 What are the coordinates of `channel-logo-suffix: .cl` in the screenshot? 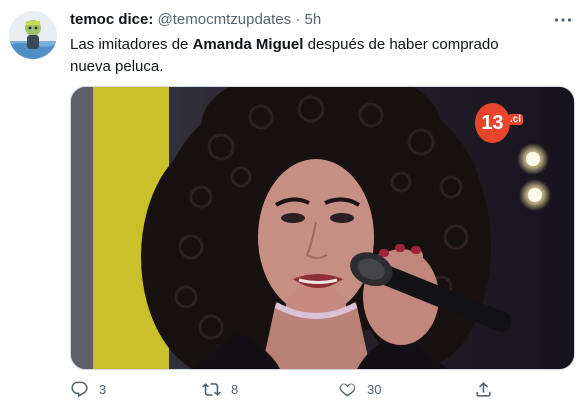 It's located at (515, 119).